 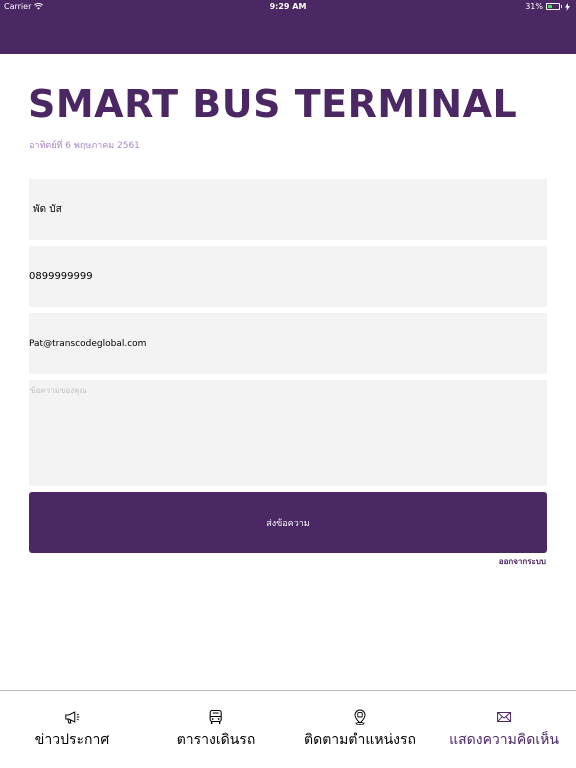 What do you see at coordinates (553, 6) in the screenshot?
I see `battery-icon` at bounding box center [553, 6].